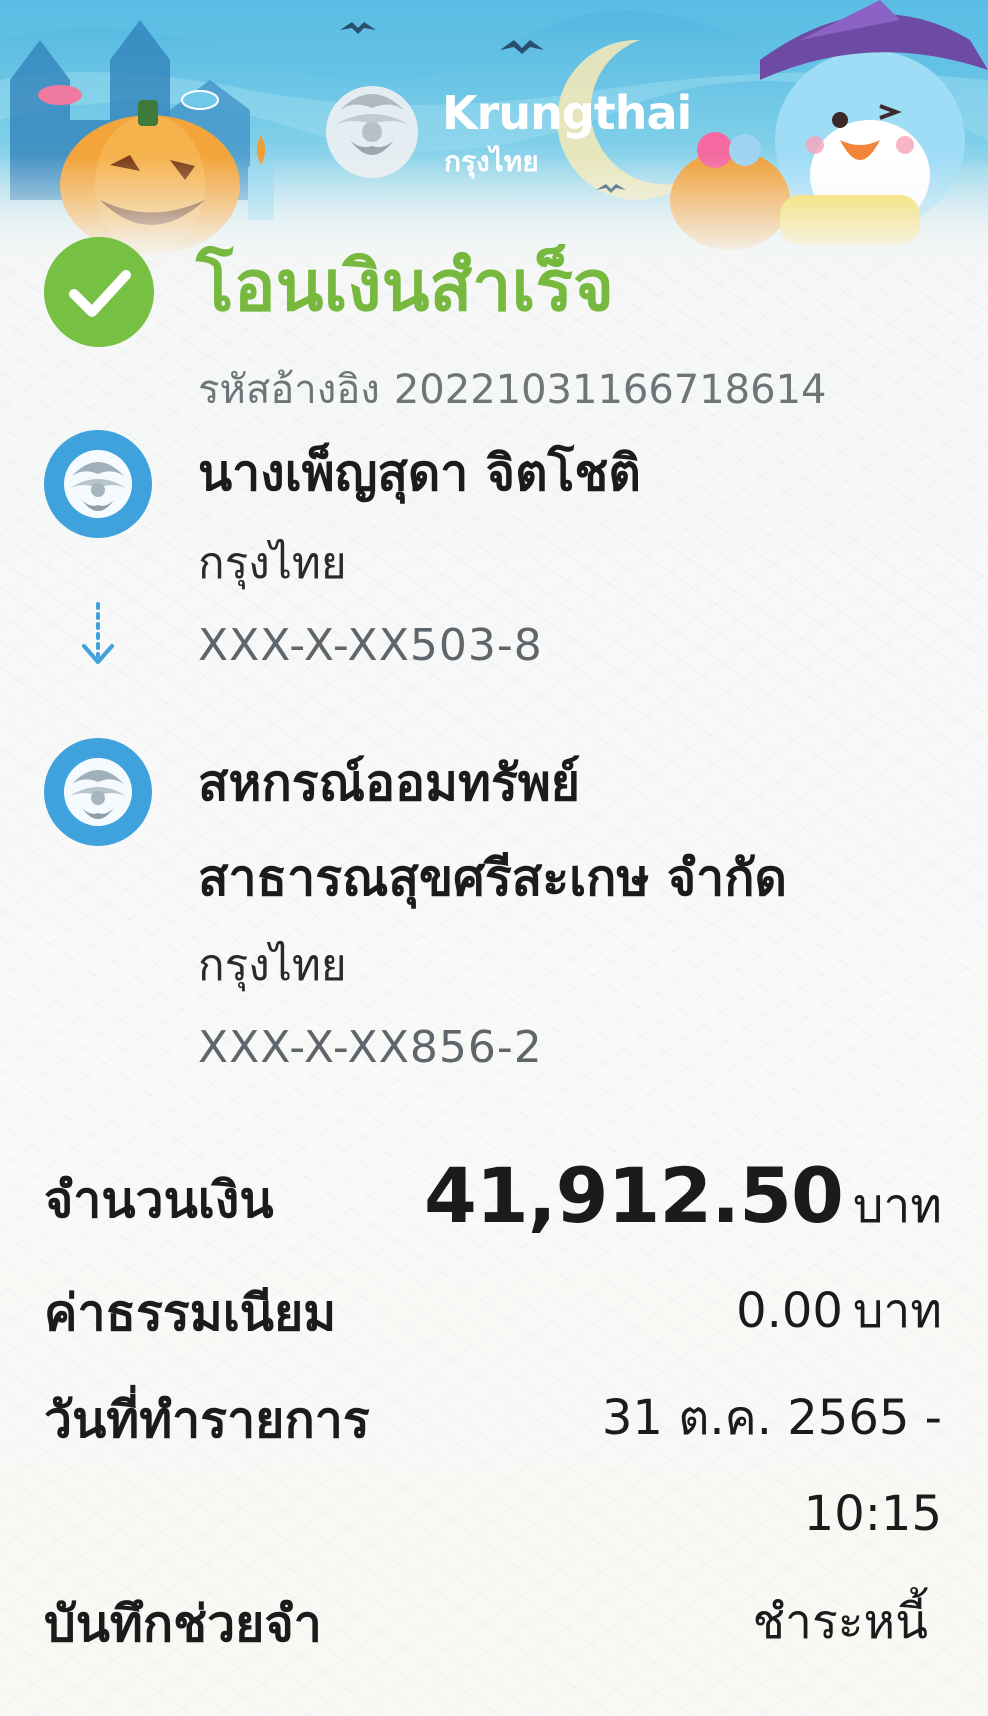 Image resolution: width=988 pixels, height=1716 pixels. Describe the element at coordinates (99, 292) in the screenshot. I see `check-icon` at that location.